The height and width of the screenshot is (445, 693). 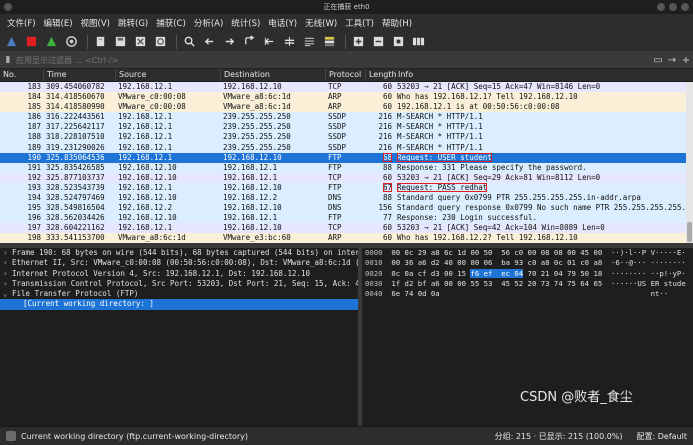 I want to click on detail-tree-item: ⌄ File Transfer Protocol (FTP), so click(x=179, y=294).